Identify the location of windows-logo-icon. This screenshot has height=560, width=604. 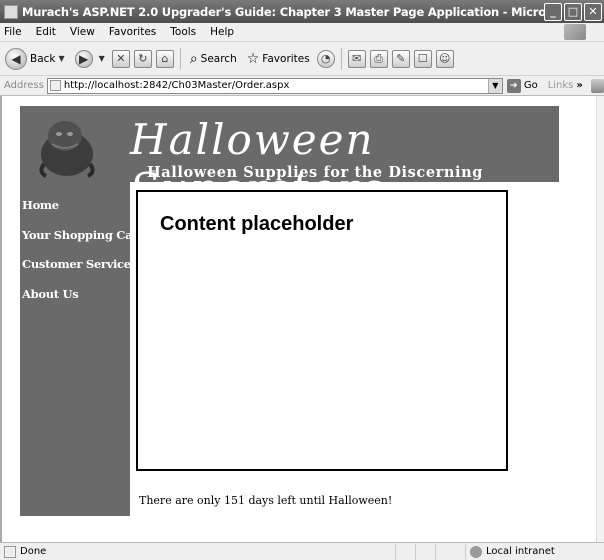
(575, 32).